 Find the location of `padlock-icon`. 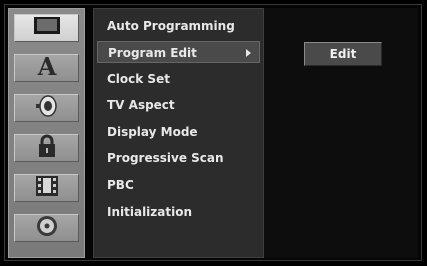

padlock-icon is located at coordinates (47, 148).